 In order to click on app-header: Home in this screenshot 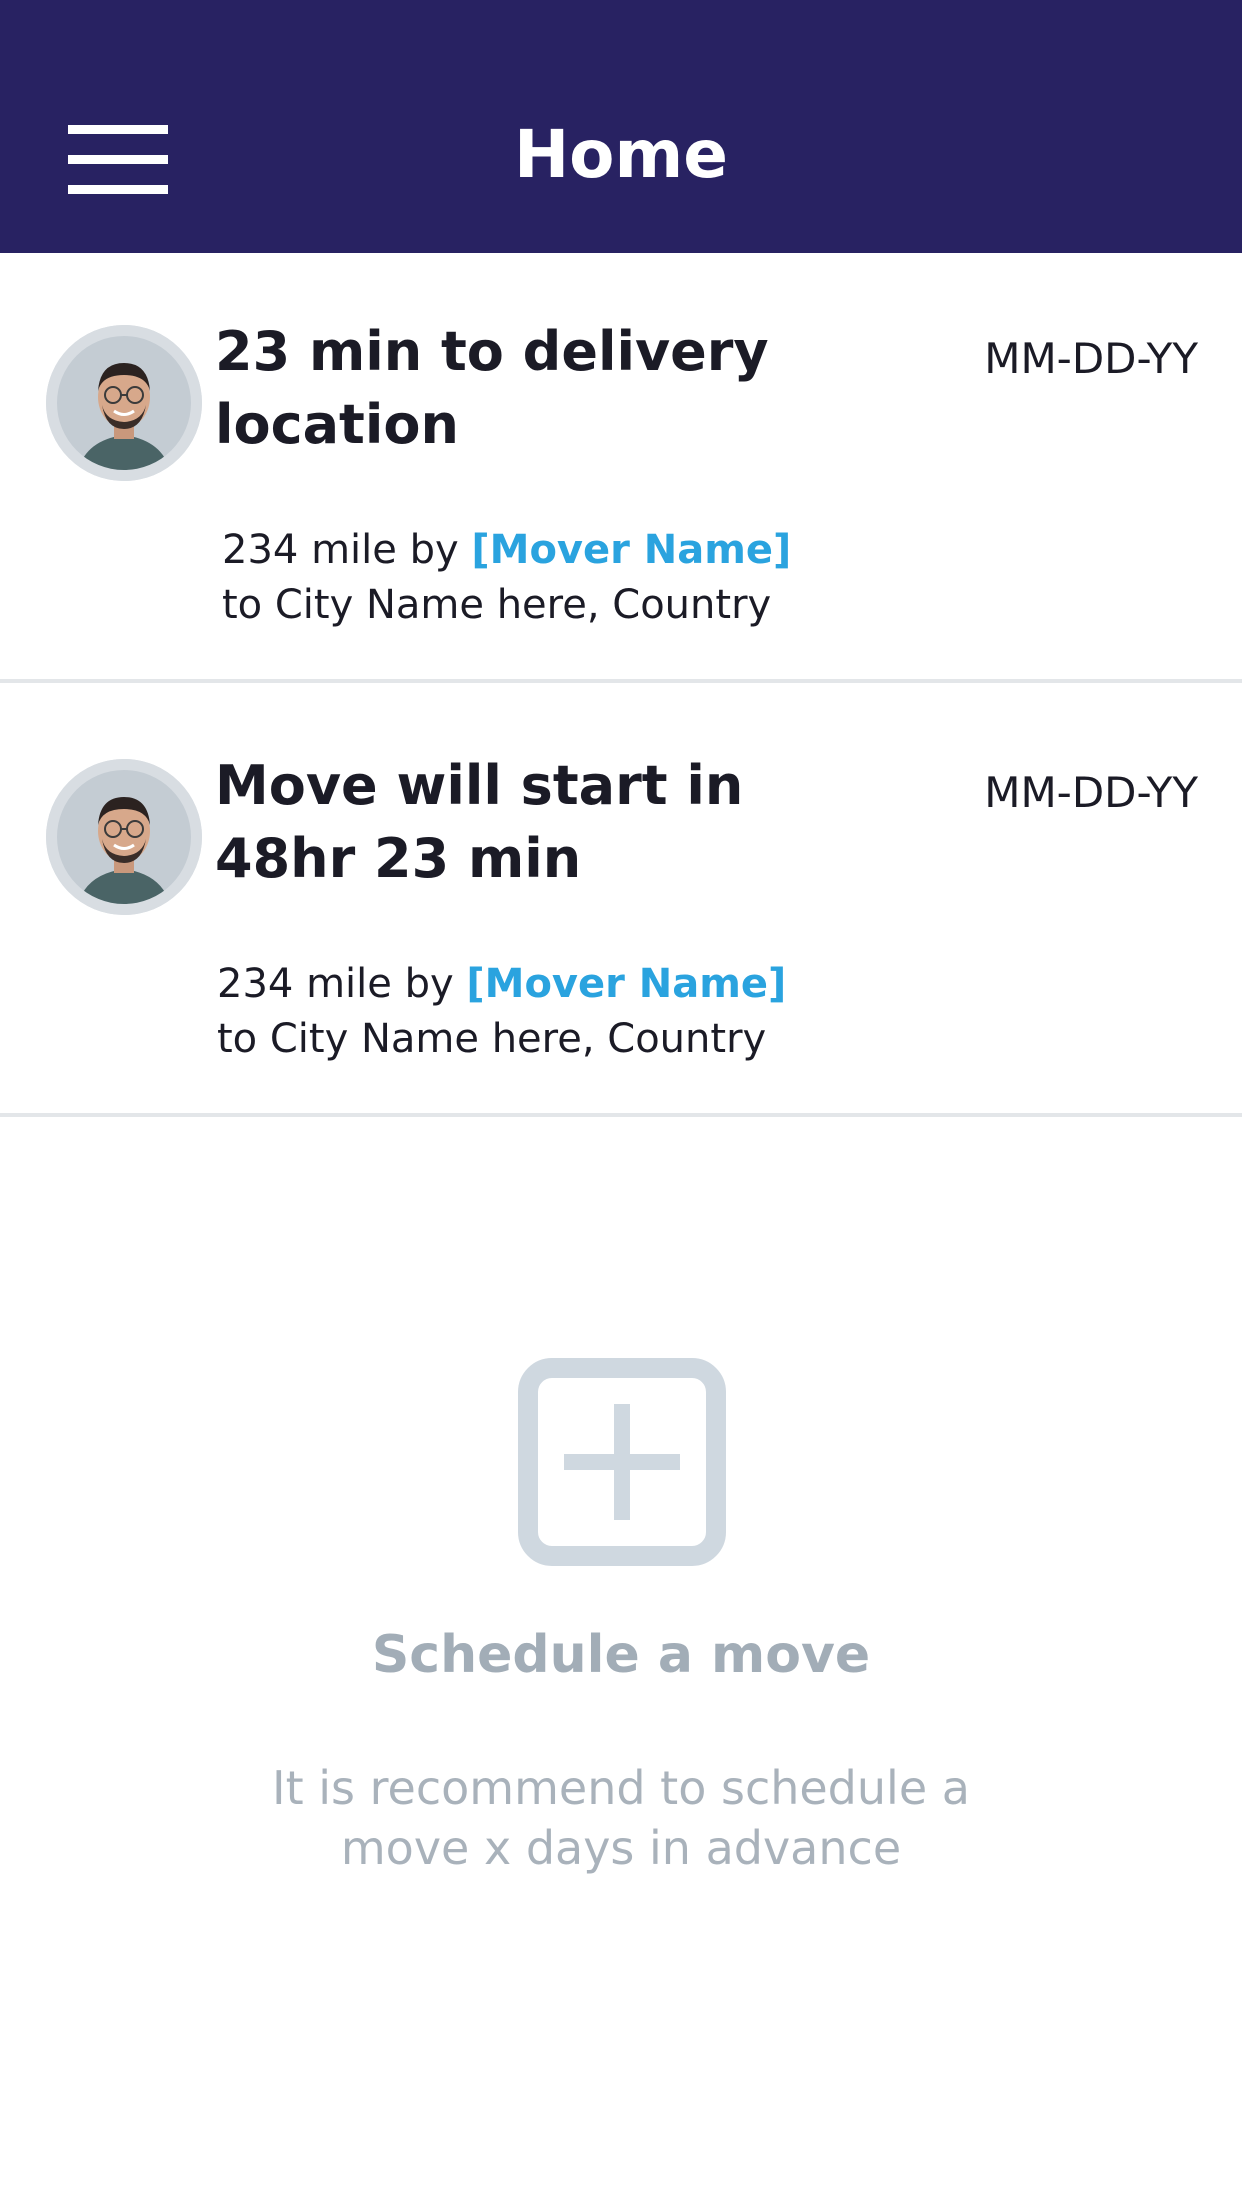, I will do `click(621, 126)`.